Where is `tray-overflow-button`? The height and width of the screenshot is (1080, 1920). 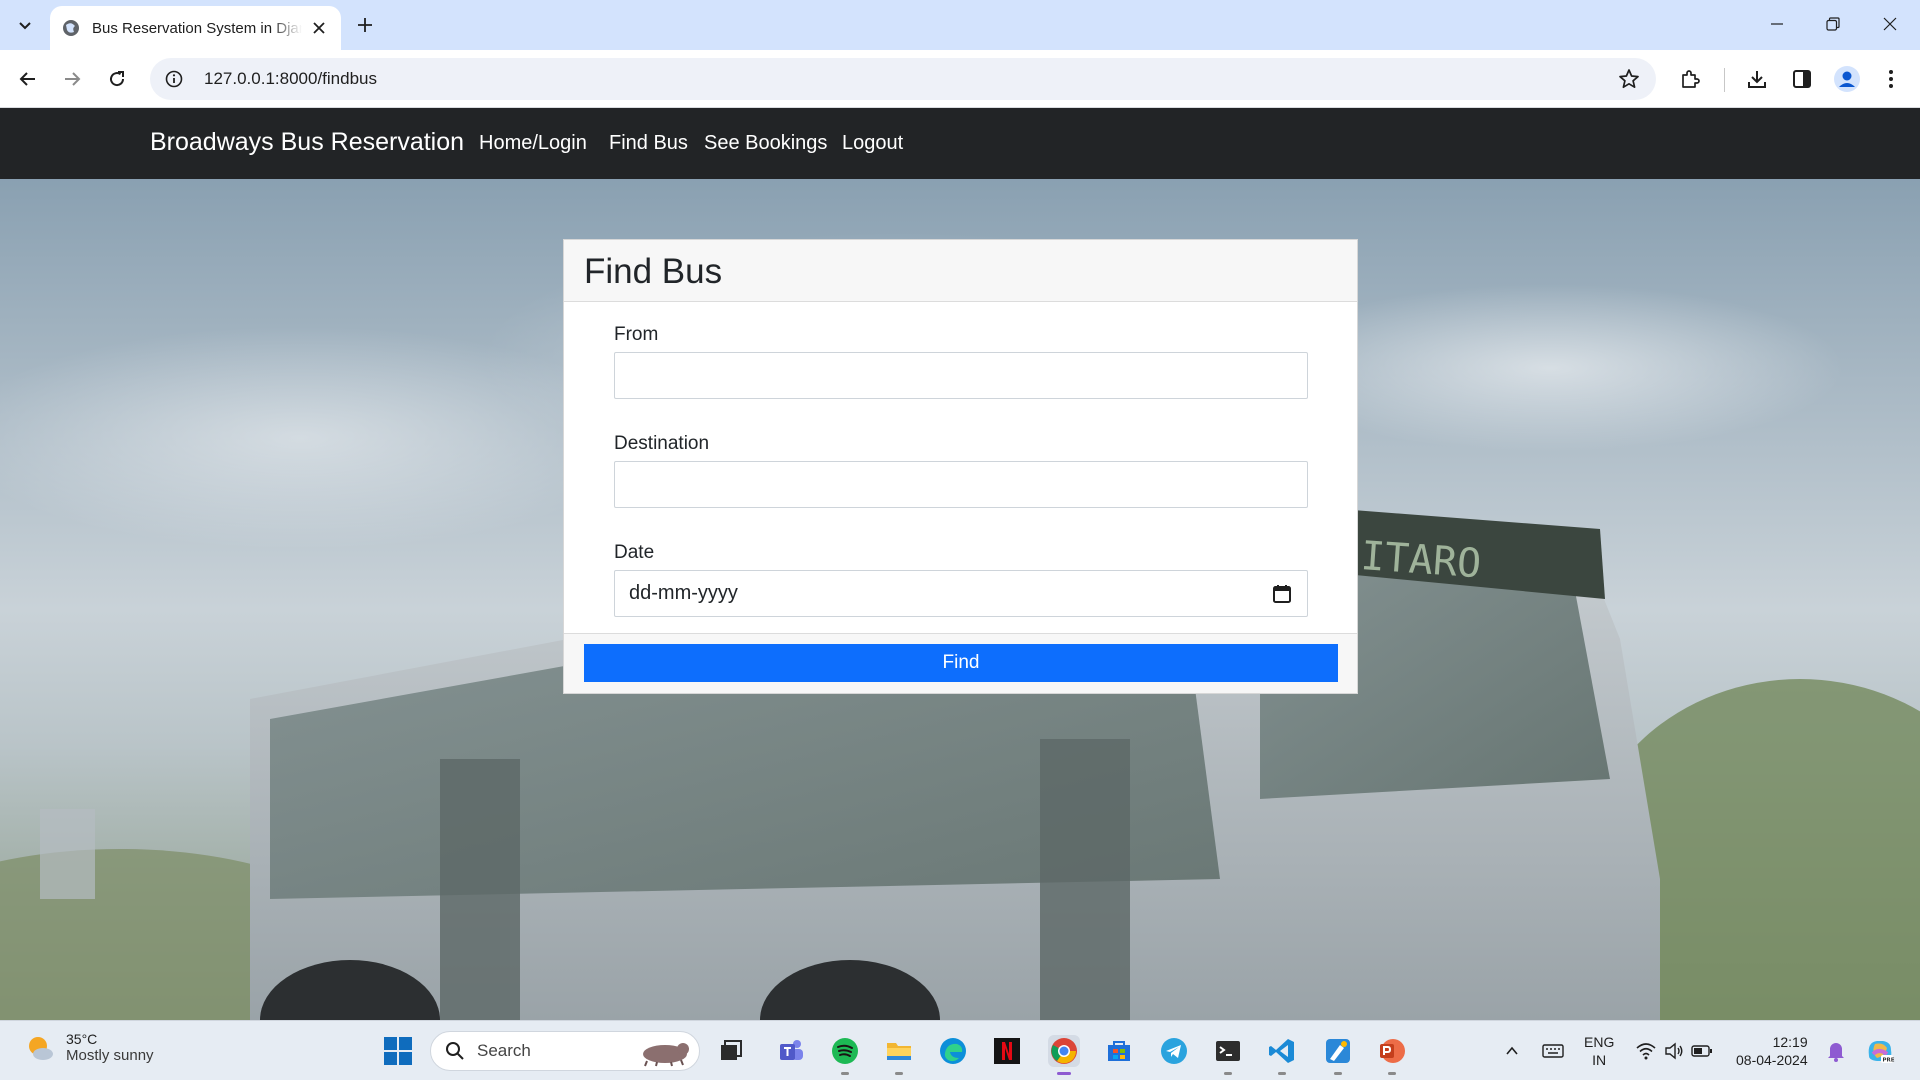
tray-overflow-button is located at coordinates (1512, 1051).